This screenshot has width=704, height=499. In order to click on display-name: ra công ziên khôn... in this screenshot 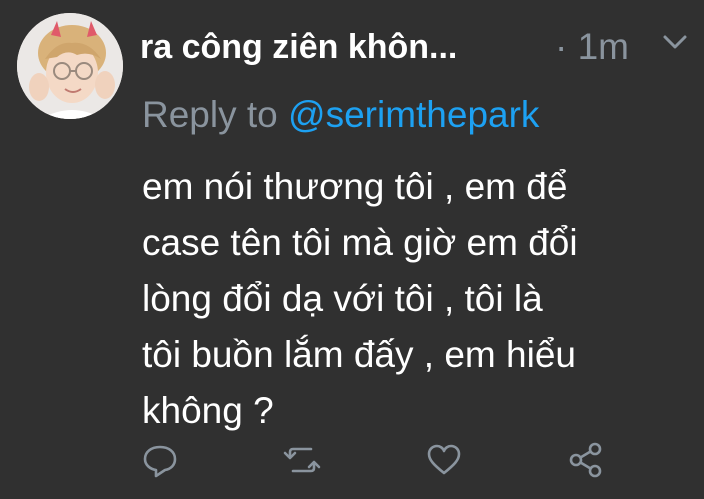, I will do `click(298, 47)`.